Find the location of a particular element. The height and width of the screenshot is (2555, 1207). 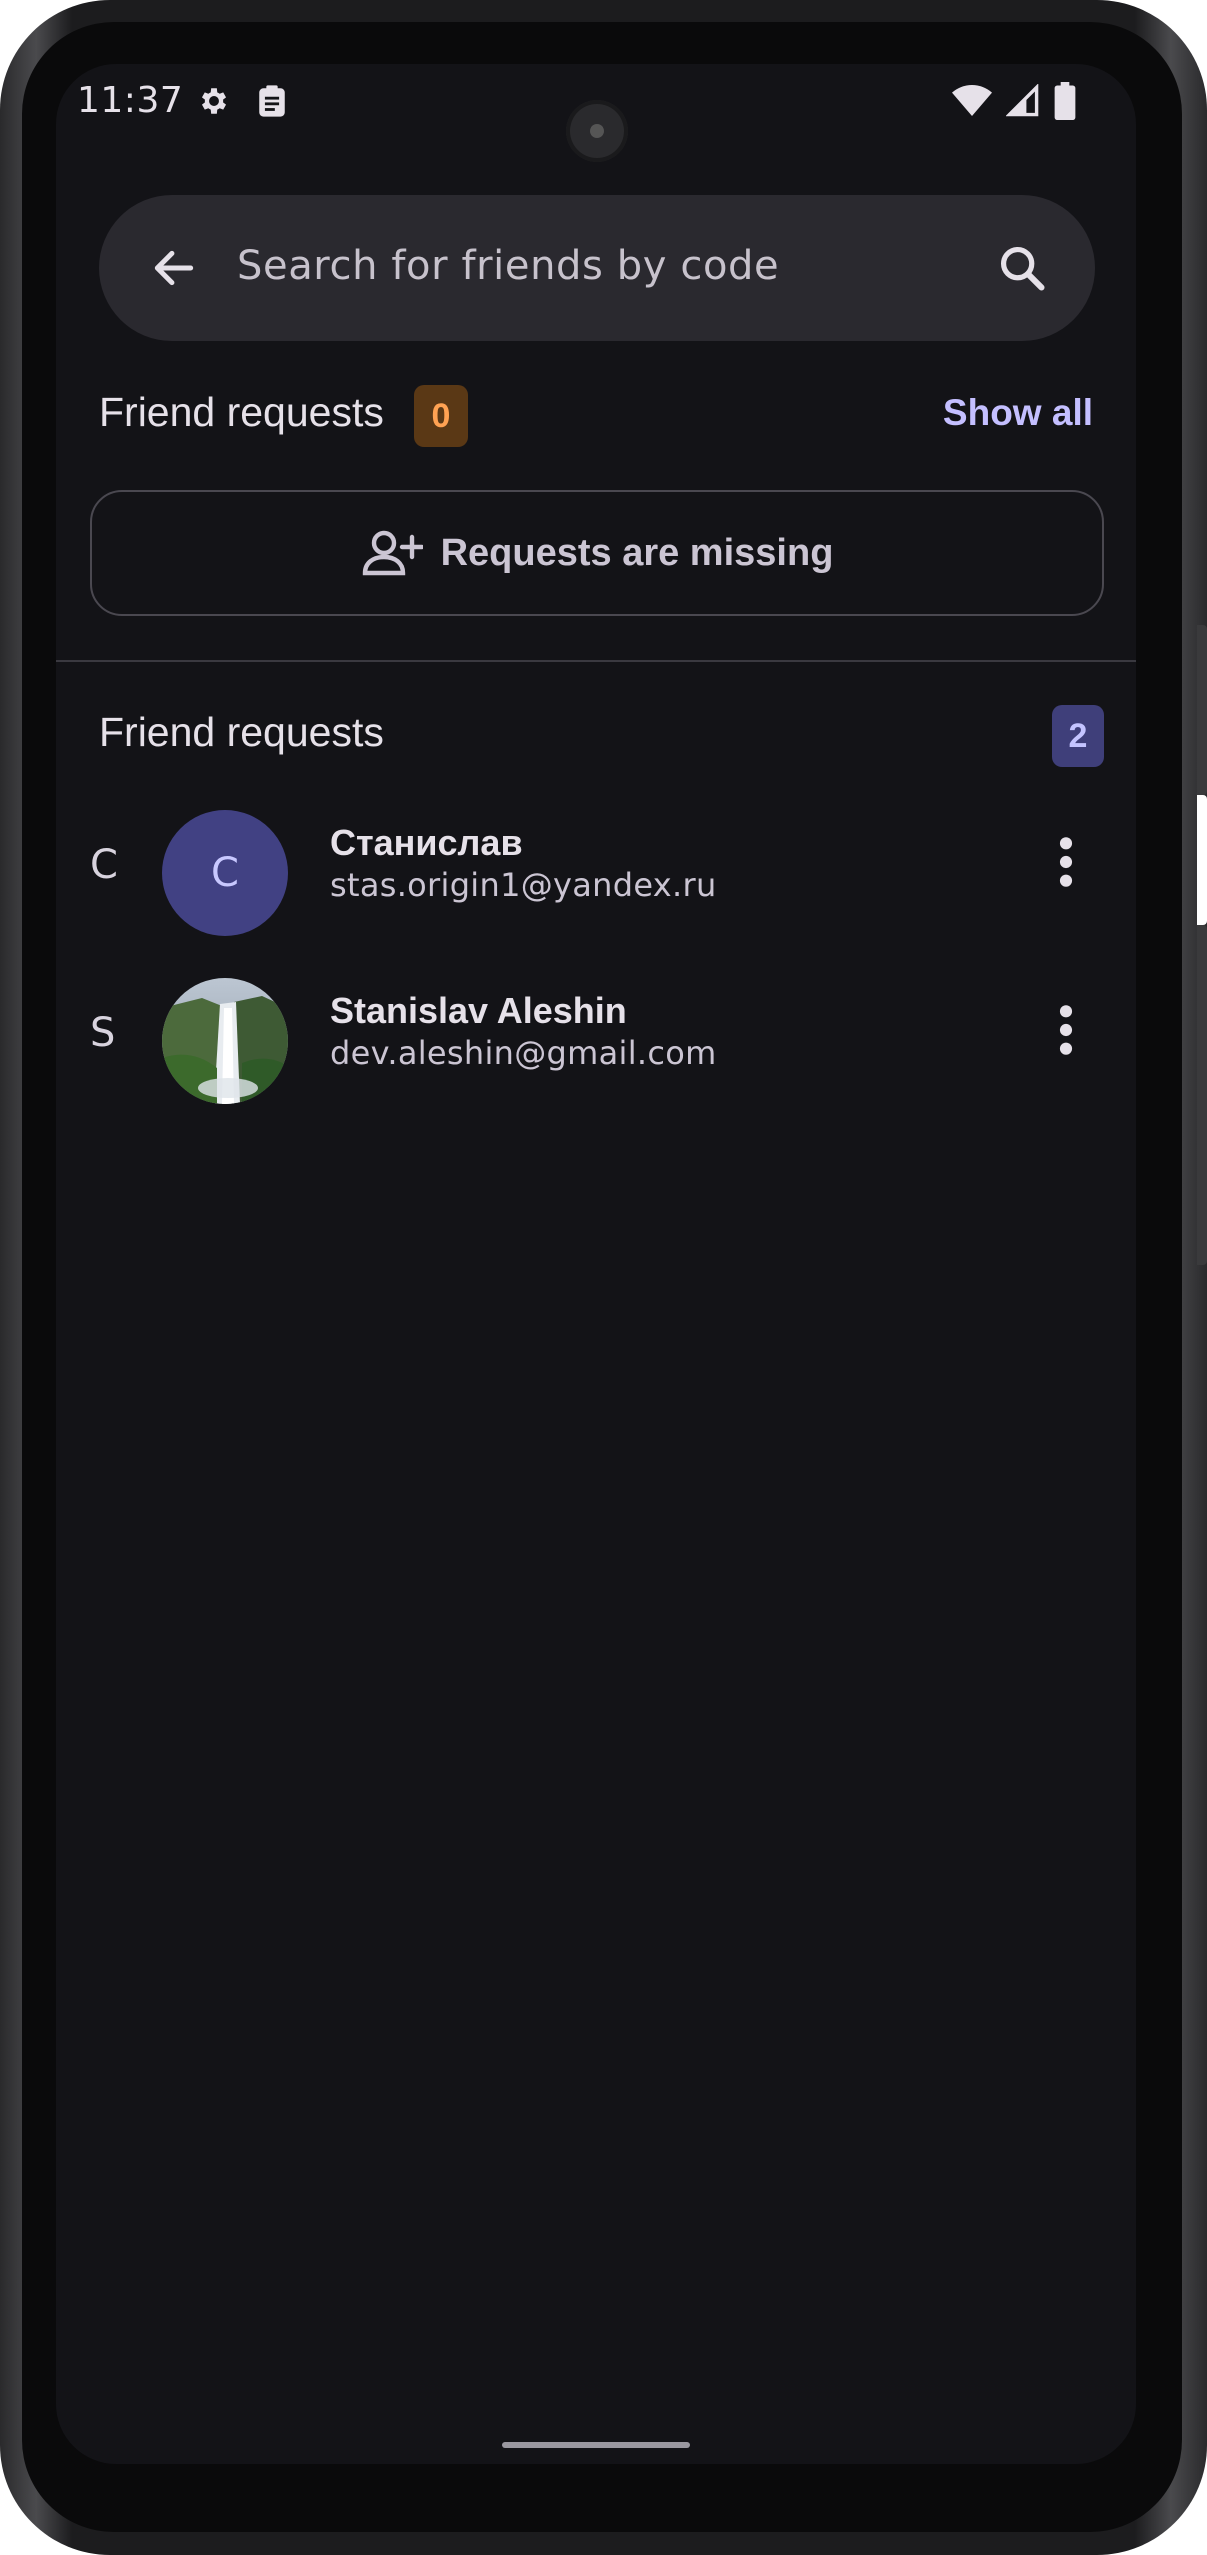

show-all-link: Show all is located at coordinates (1018, 413).